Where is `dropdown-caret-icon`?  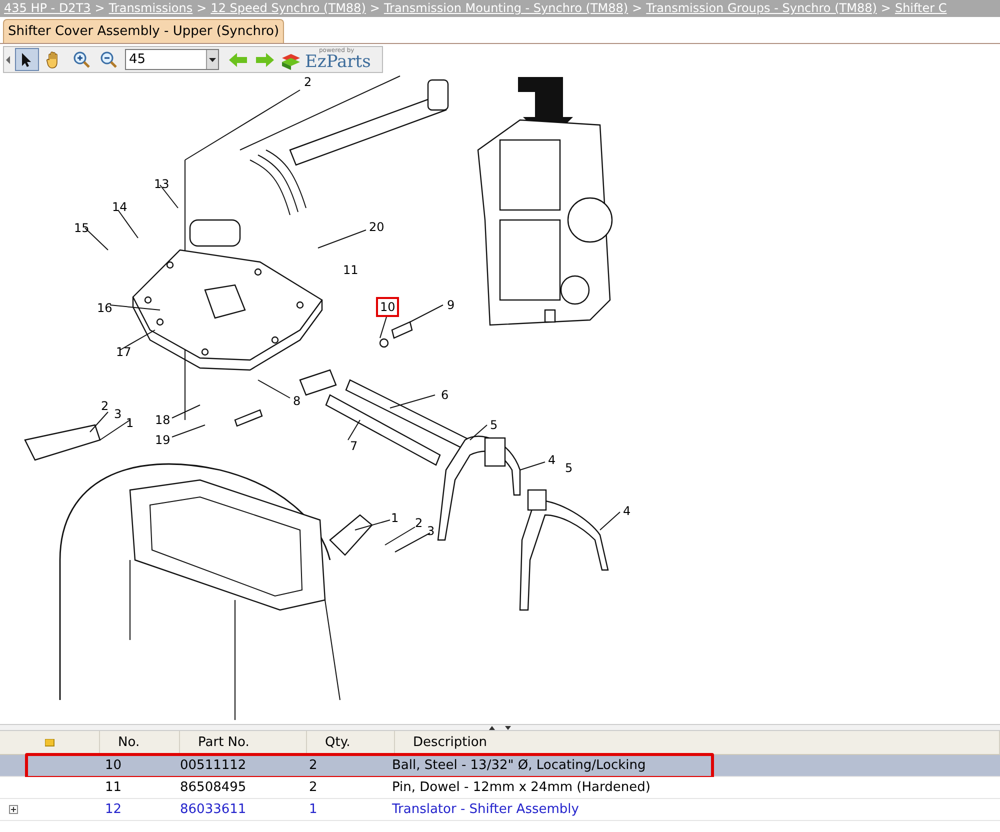
dropdown-caret-icon is located at coordinates (212, 60).